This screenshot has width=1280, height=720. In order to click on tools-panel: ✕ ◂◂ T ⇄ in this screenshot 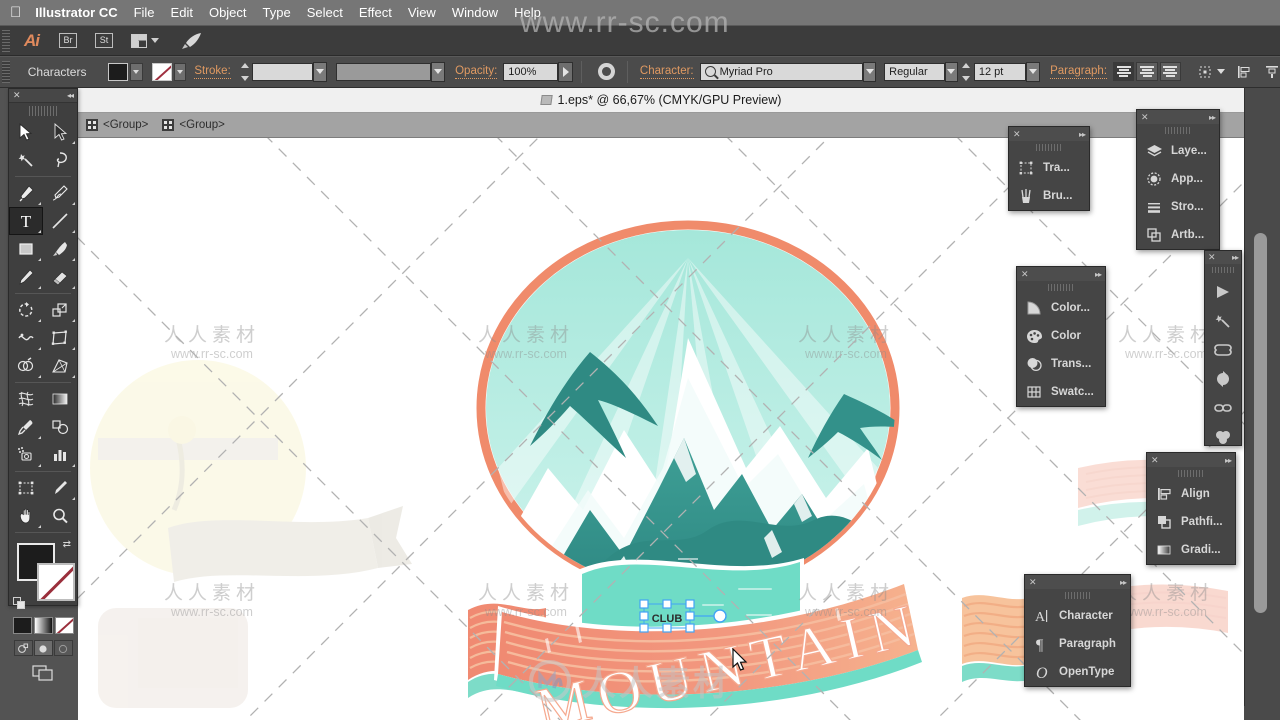, I will do `click(43, 384)`.